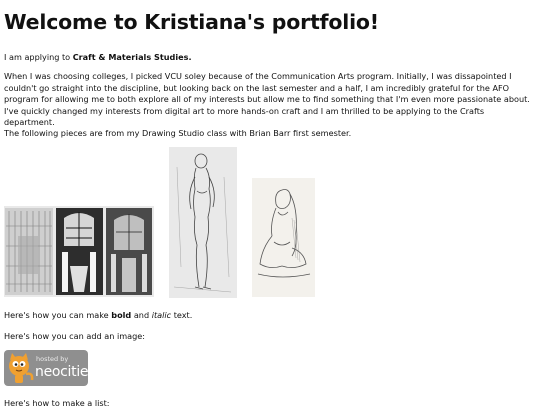  Describe the element at coordinates (58, 315) in the screenshot. I see `formatting-prefix: Here's how you can make` at that location.